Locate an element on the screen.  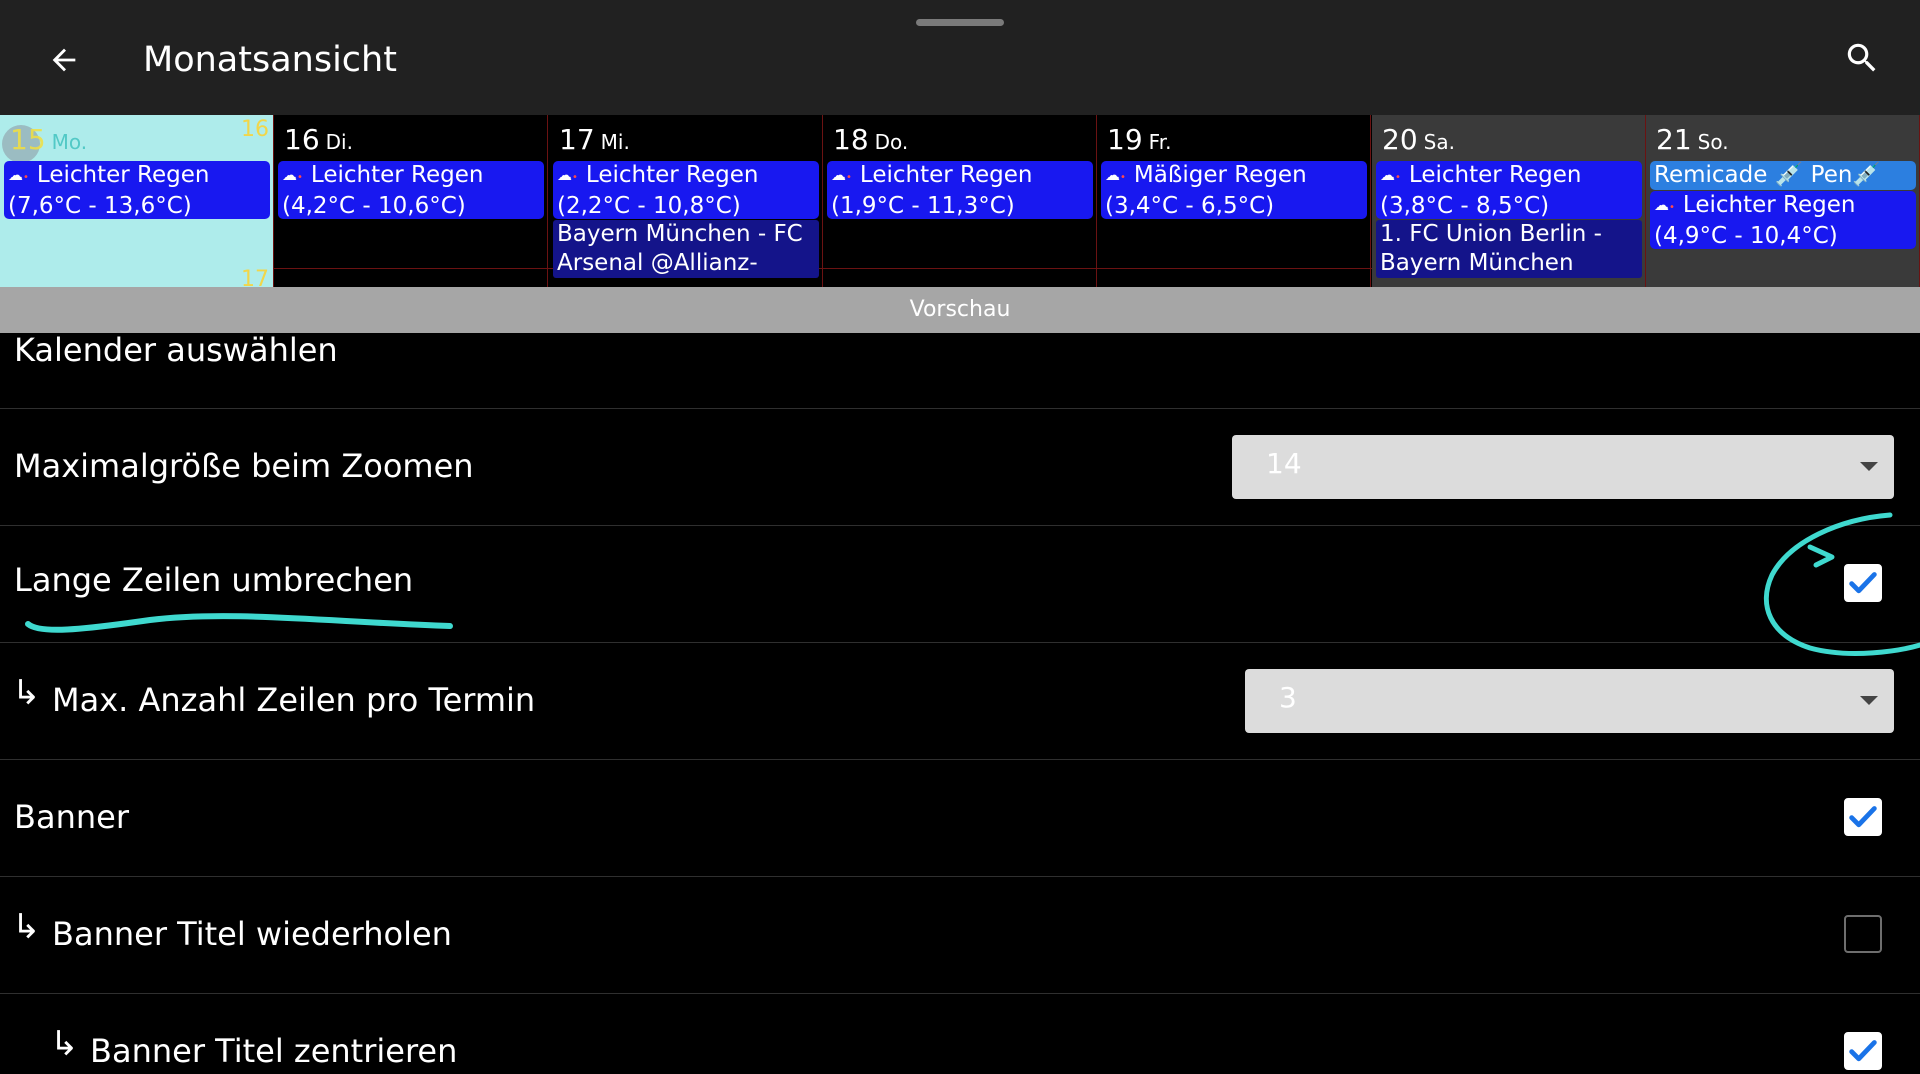
event-text: (7,6°C - 13,6°C) is located at coordinates (100, 206).